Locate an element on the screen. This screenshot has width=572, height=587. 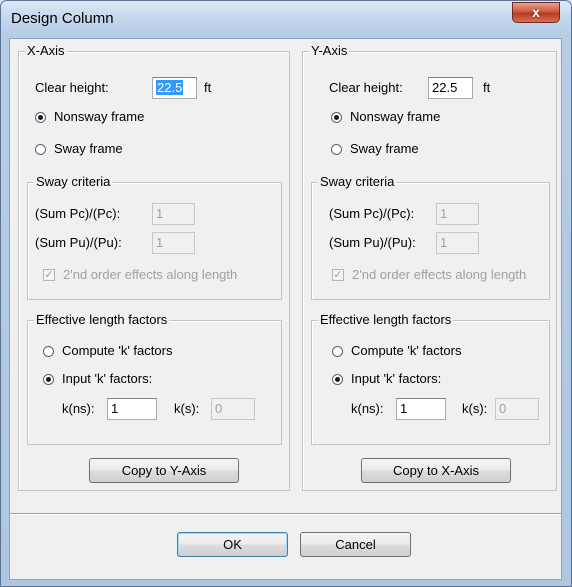
dialog-separator is located at coordinates (285, 514).